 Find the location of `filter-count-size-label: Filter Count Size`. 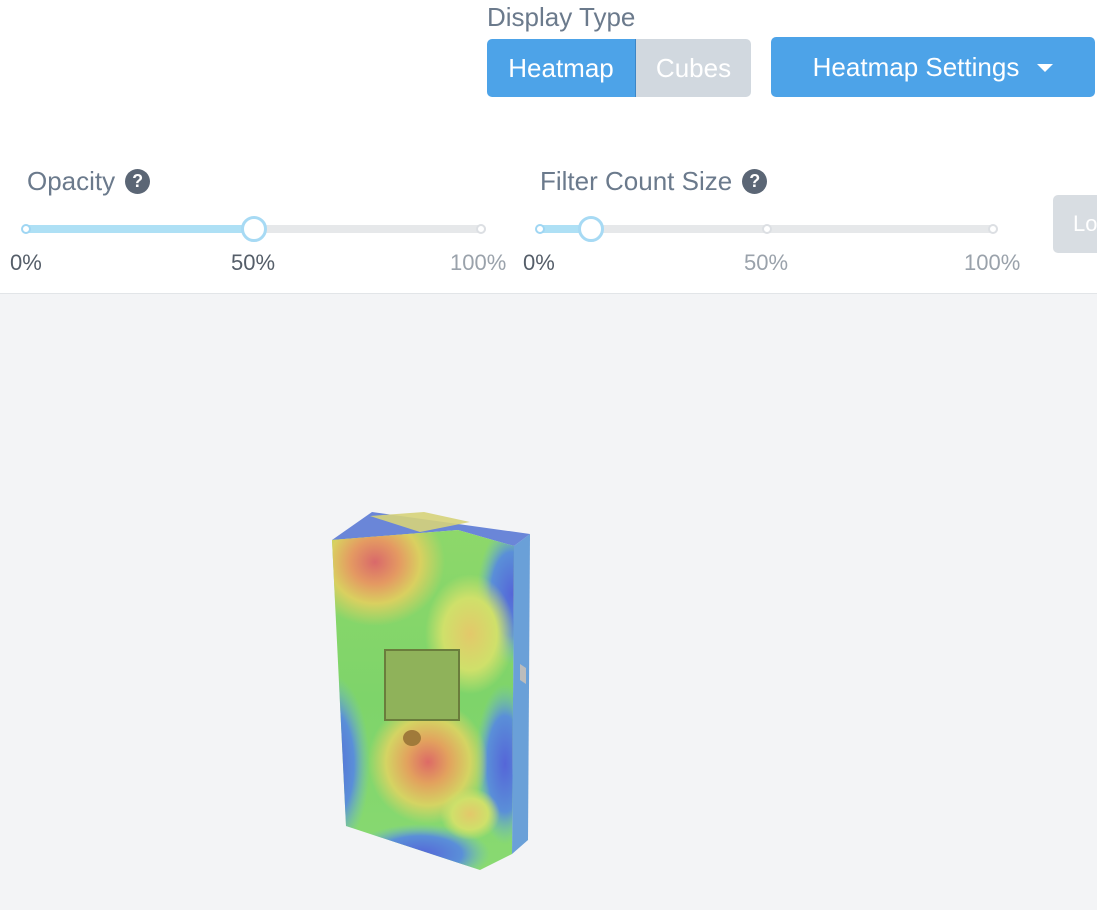

filter-count-size-label: Filter Count Size is located at coordinates (636, 181).